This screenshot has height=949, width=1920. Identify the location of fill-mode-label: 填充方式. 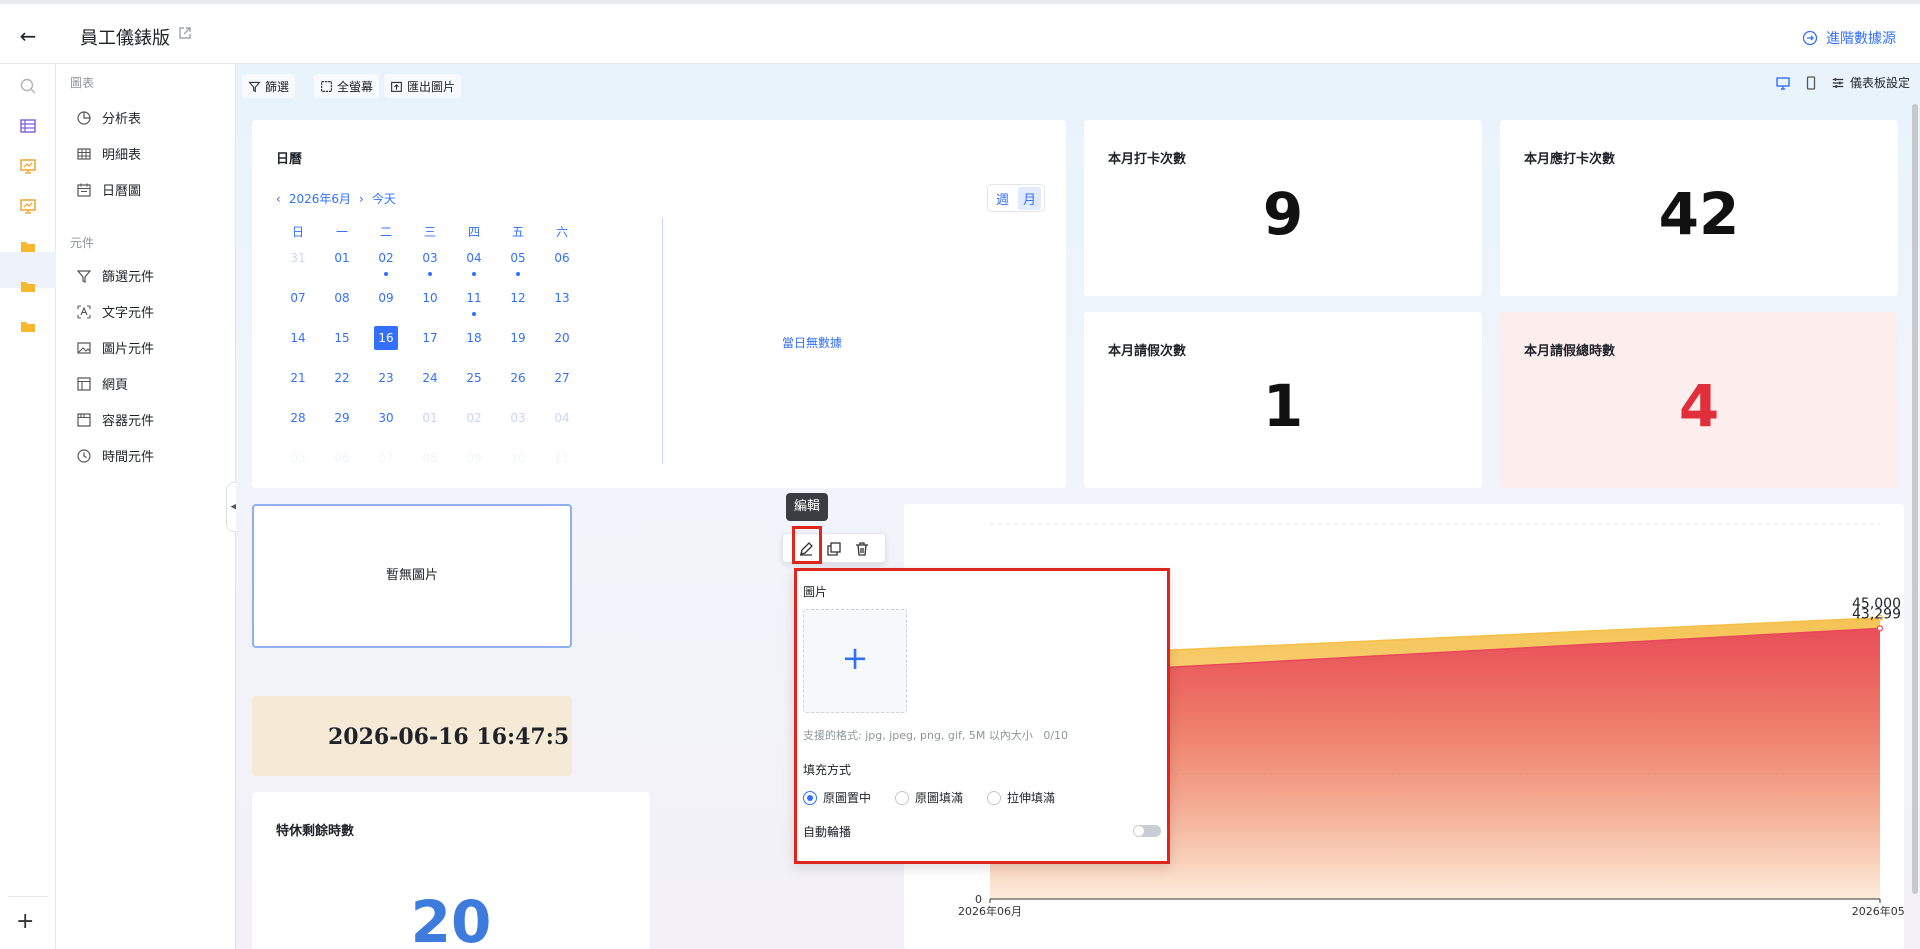
(827, 770).